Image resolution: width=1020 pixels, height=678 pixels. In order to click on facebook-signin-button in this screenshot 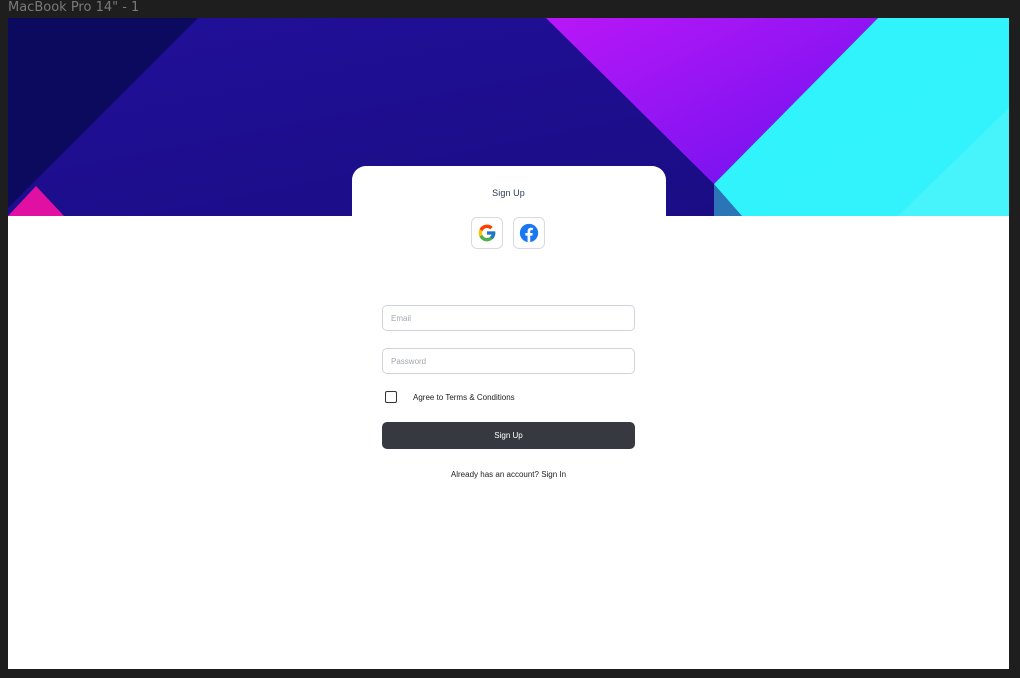, I will do `click(529, 233)`.